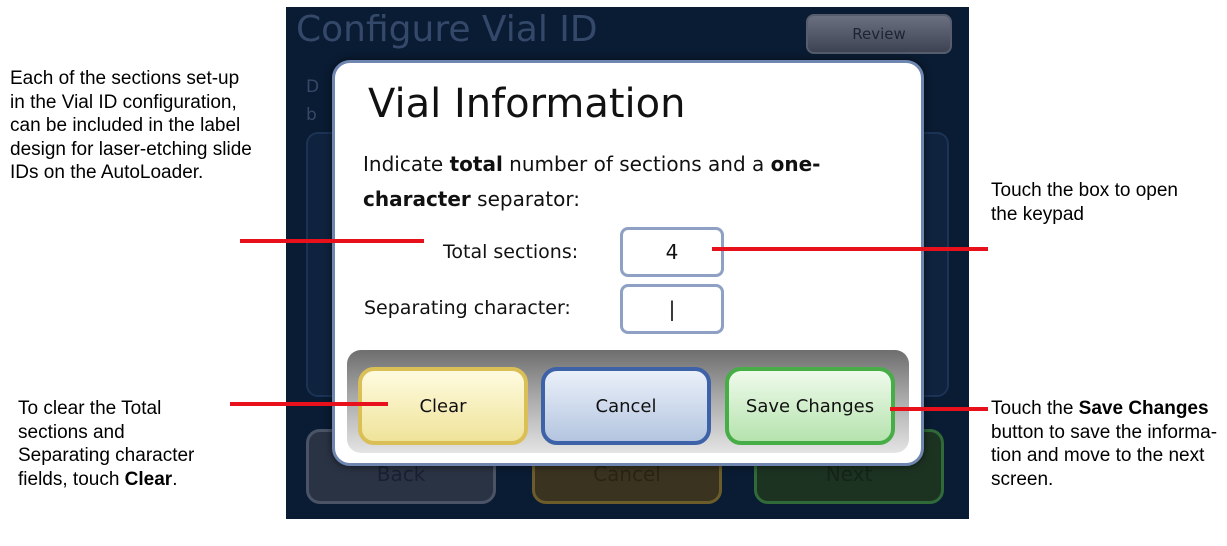 The height and width of the screenshot is (546, 1227). What do you see at coordinates (309, 404) in the screenshot?
I see `callout-line-clear` at bounding box center [309, 404].